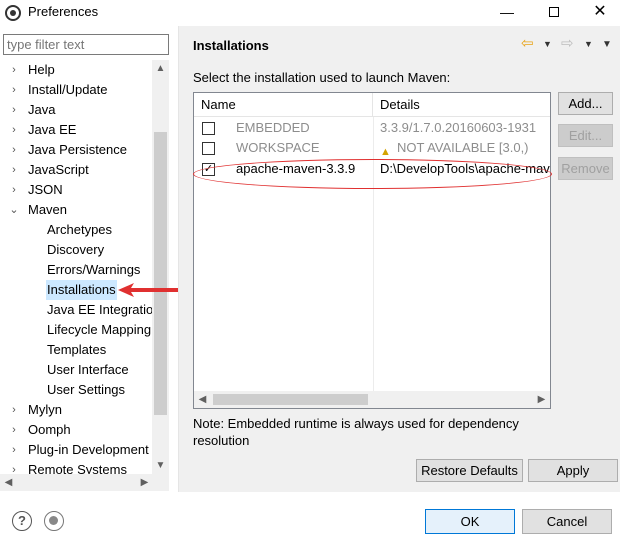 The image size is (620, 545). Describe the element at coordinates (42, 109) in the screenshot. I see `tree-item-label: Java` at that location.